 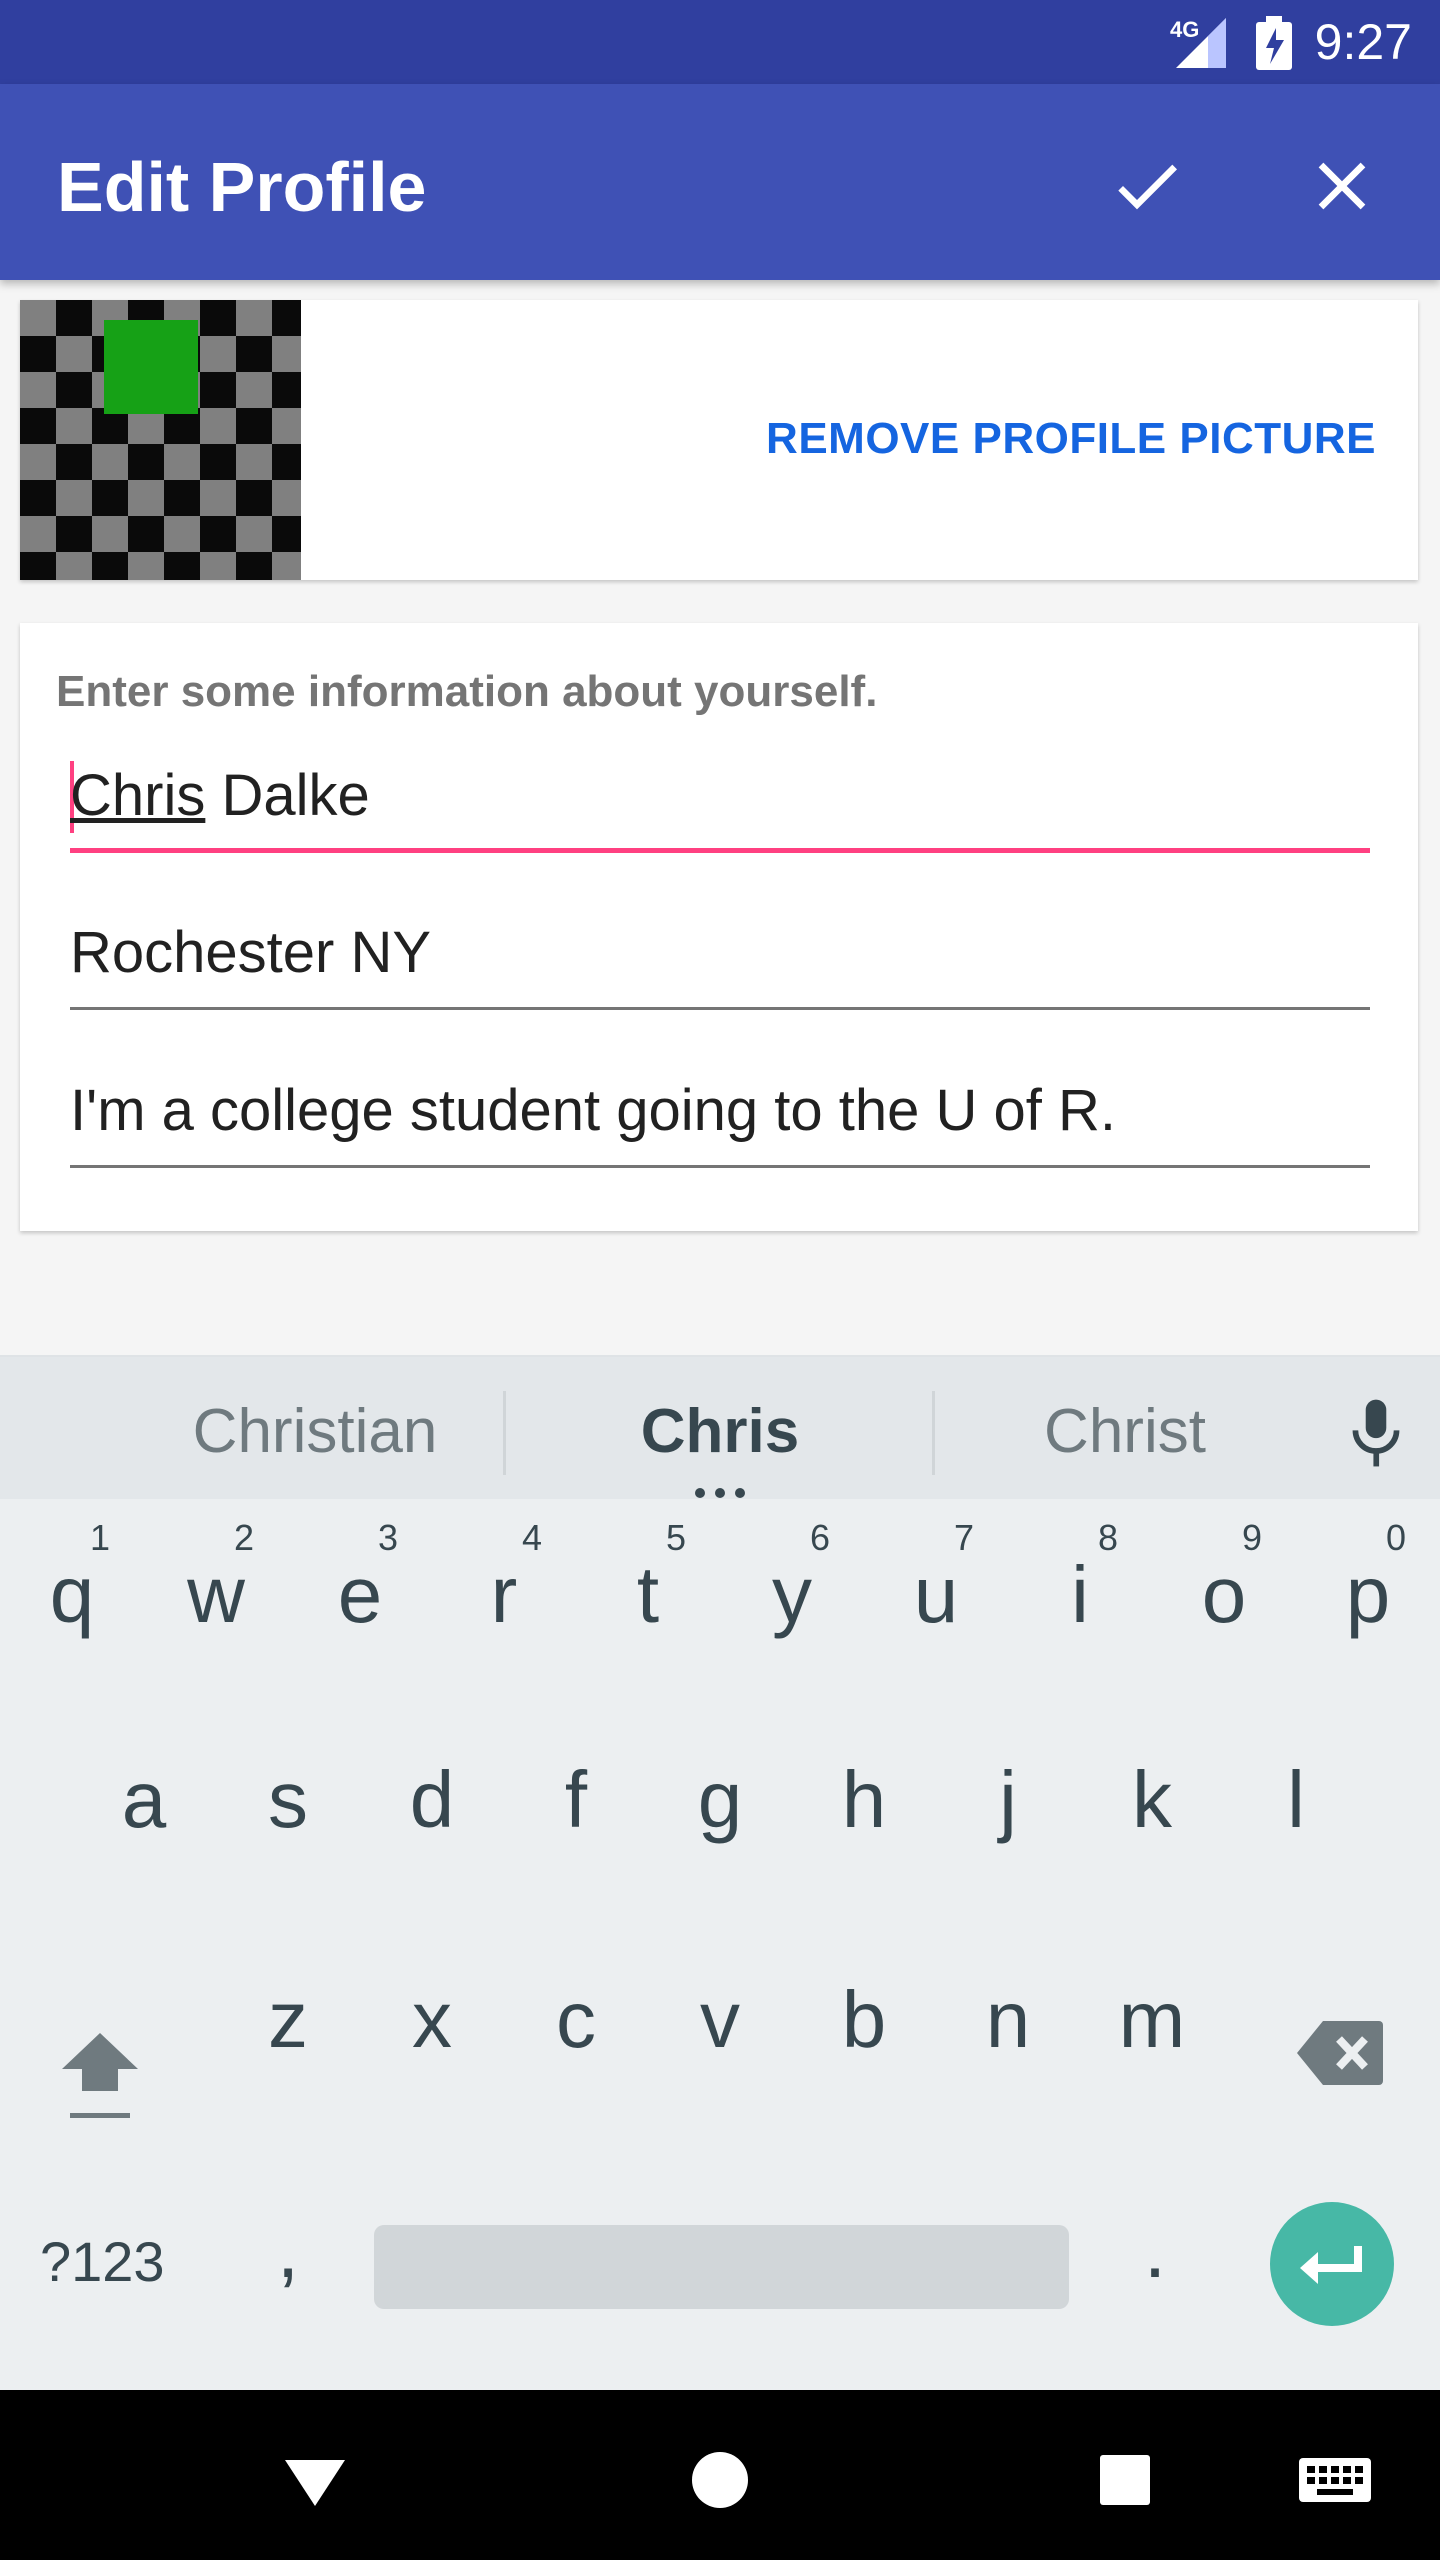 I want to click on key-i: 8i, so click(x=1080, y=1575).